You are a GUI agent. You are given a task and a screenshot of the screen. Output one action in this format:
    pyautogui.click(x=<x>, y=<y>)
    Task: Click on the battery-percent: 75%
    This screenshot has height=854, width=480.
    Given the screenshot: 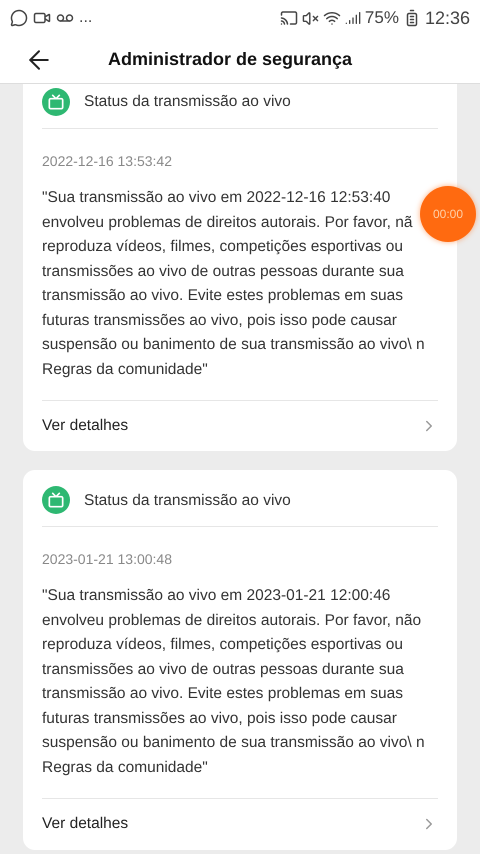 What is the action you would take?
    pyautogui.click(x=381, y=18)
    